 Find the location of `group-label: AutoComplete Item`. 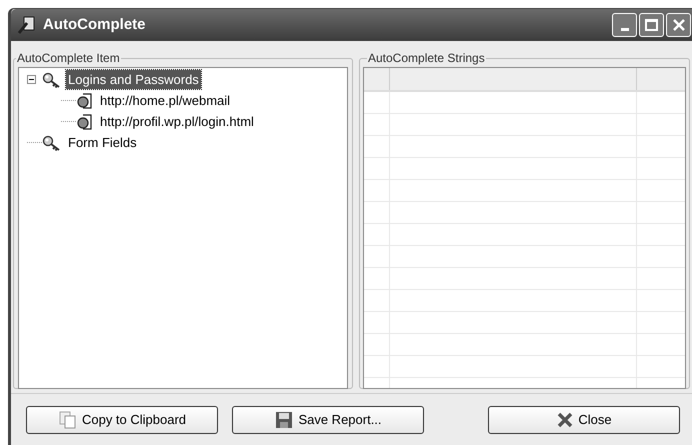

group-label: AutoComplete Item is located at coordinates (68, 58).